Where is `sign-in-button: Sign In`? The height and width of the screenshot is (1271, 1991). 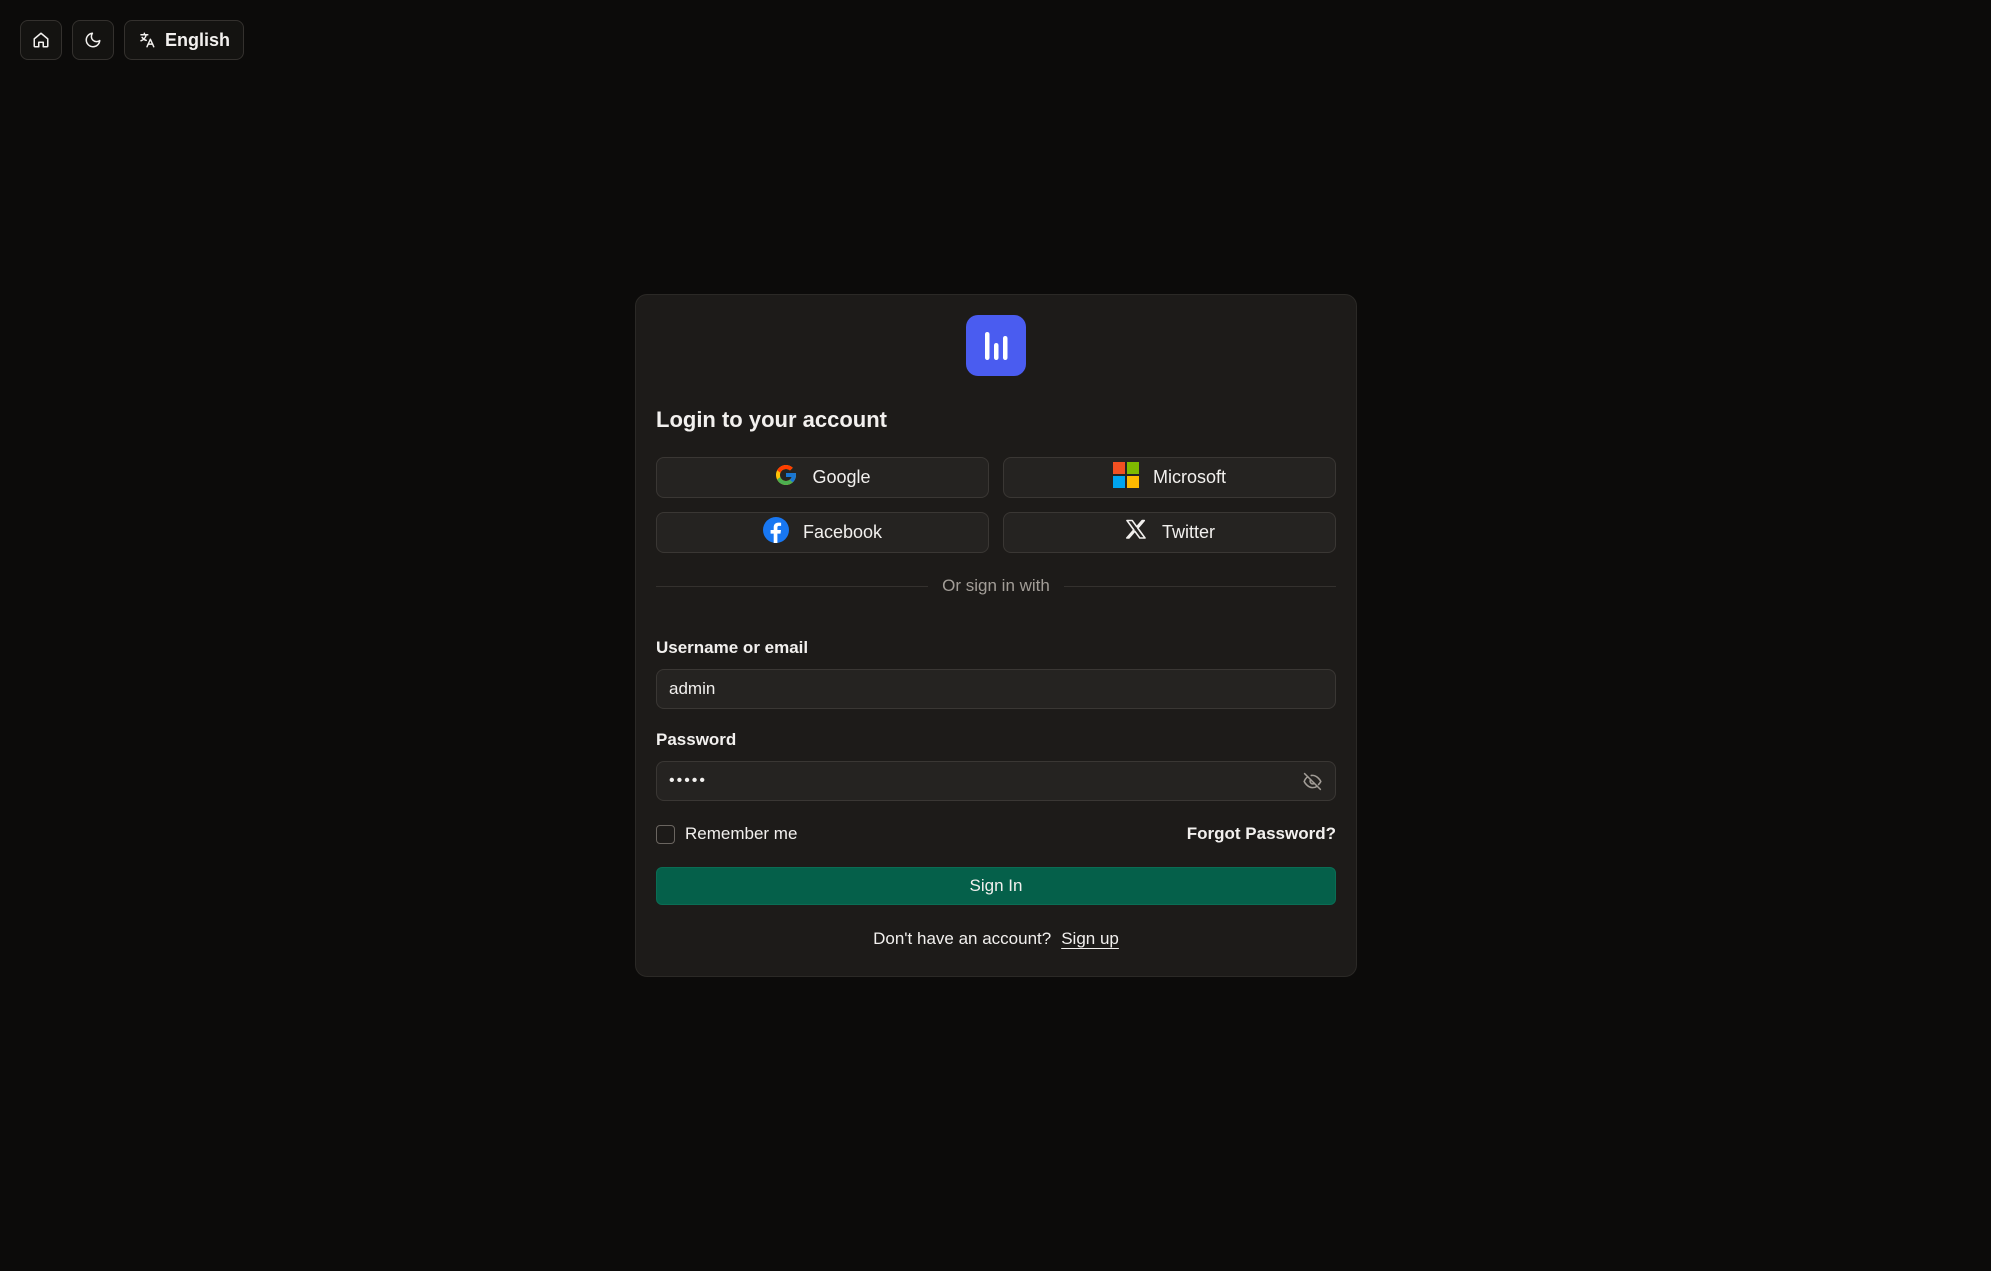 sign-in-button: Sign In is located at coordinates (996, 886).